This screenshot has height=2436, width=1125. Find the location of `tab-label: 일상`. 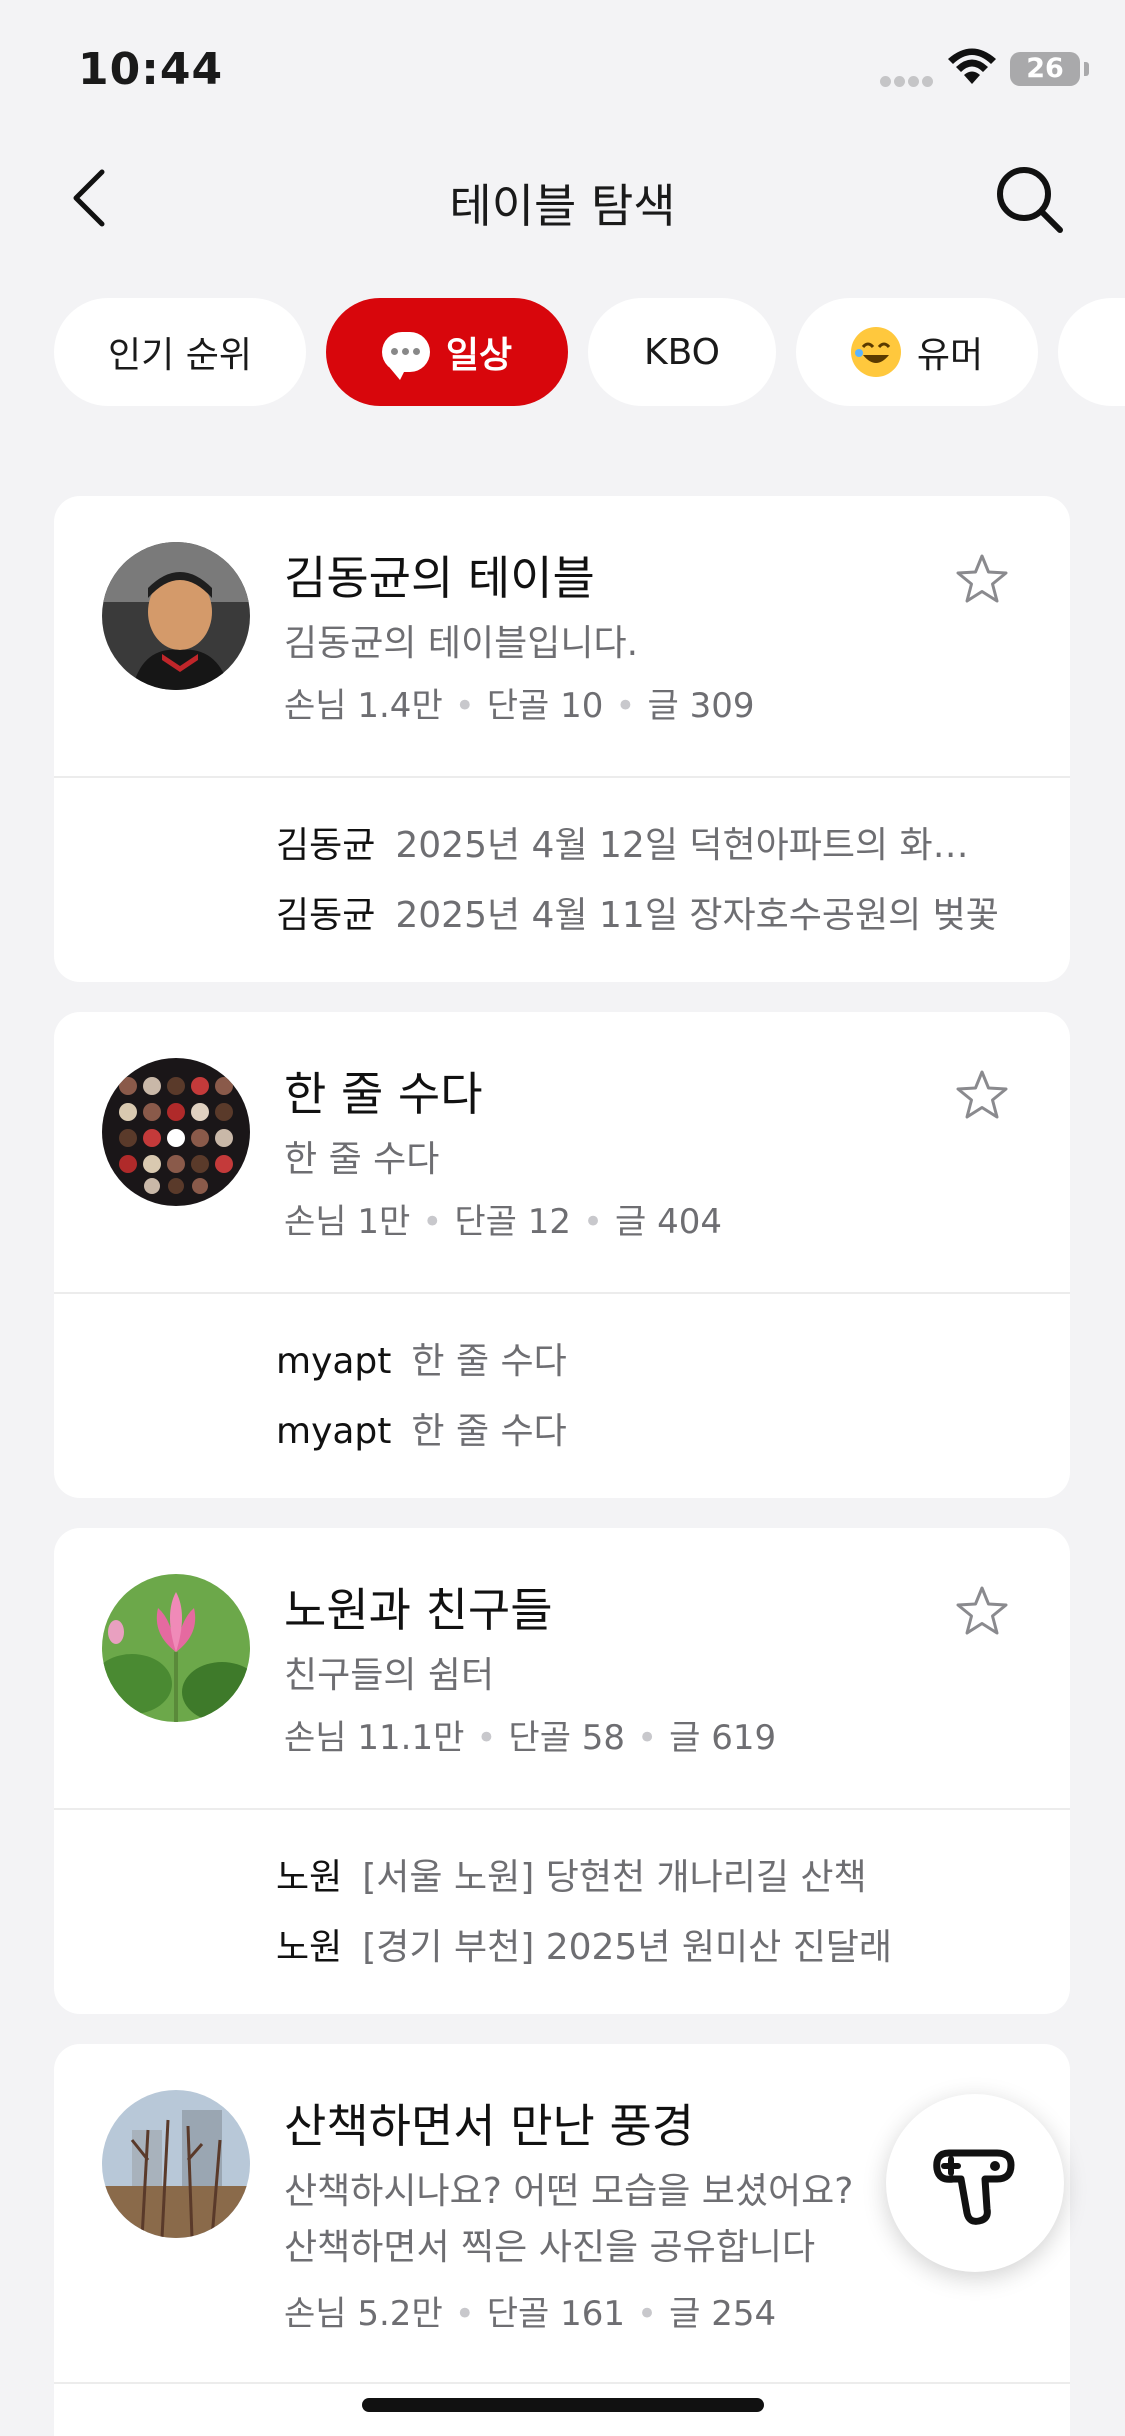

tab-label: 일상 is located at coordinates (479, 355).